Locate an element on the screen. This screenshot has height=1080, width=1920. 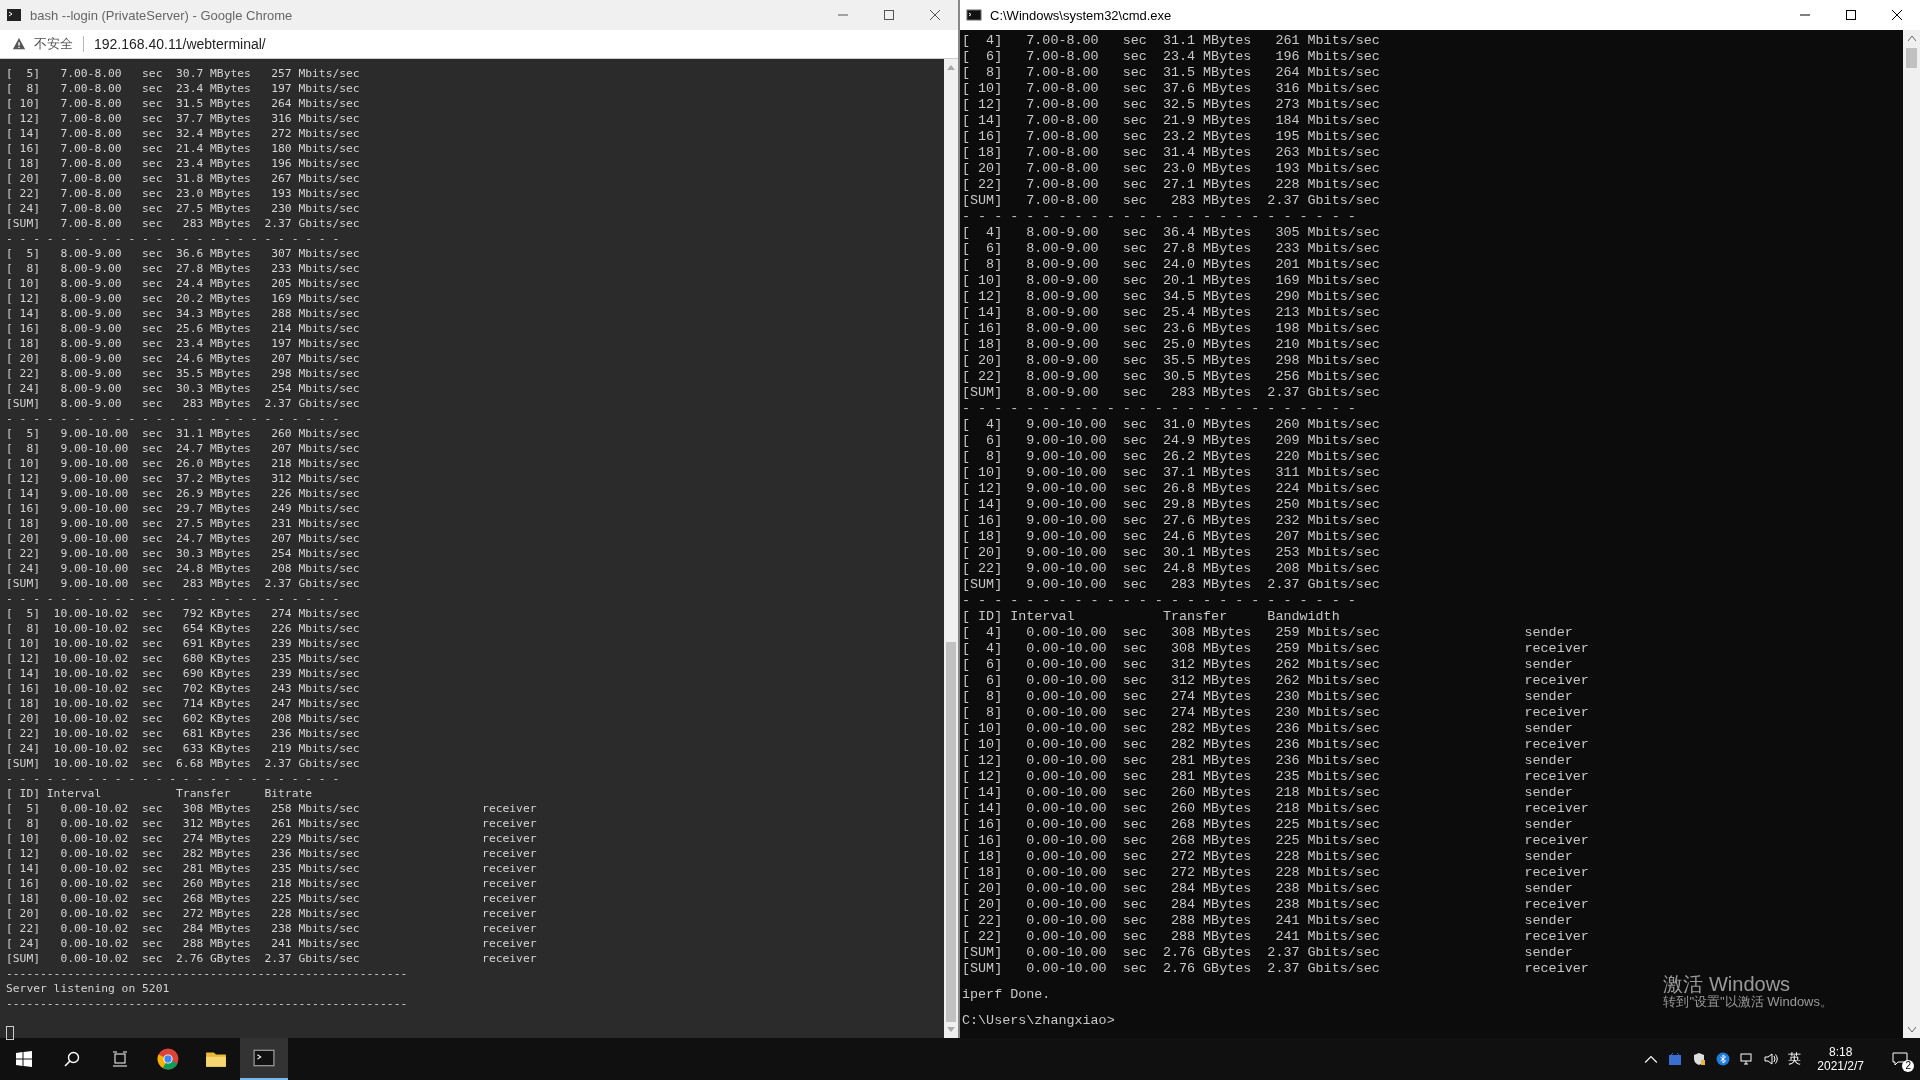
console-taskbar-icon is located at coordinates (264, 1059).